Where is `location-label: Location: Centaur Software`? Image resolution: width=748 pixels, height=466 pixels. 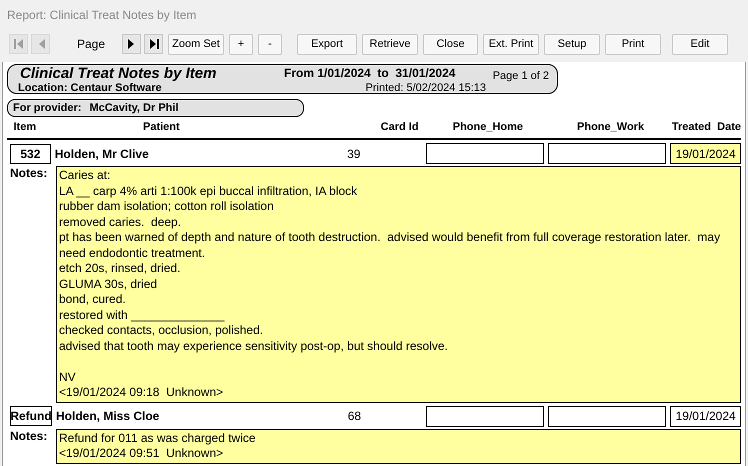
location-label: Location: Centaur Software is located at coordinates (90, 88).